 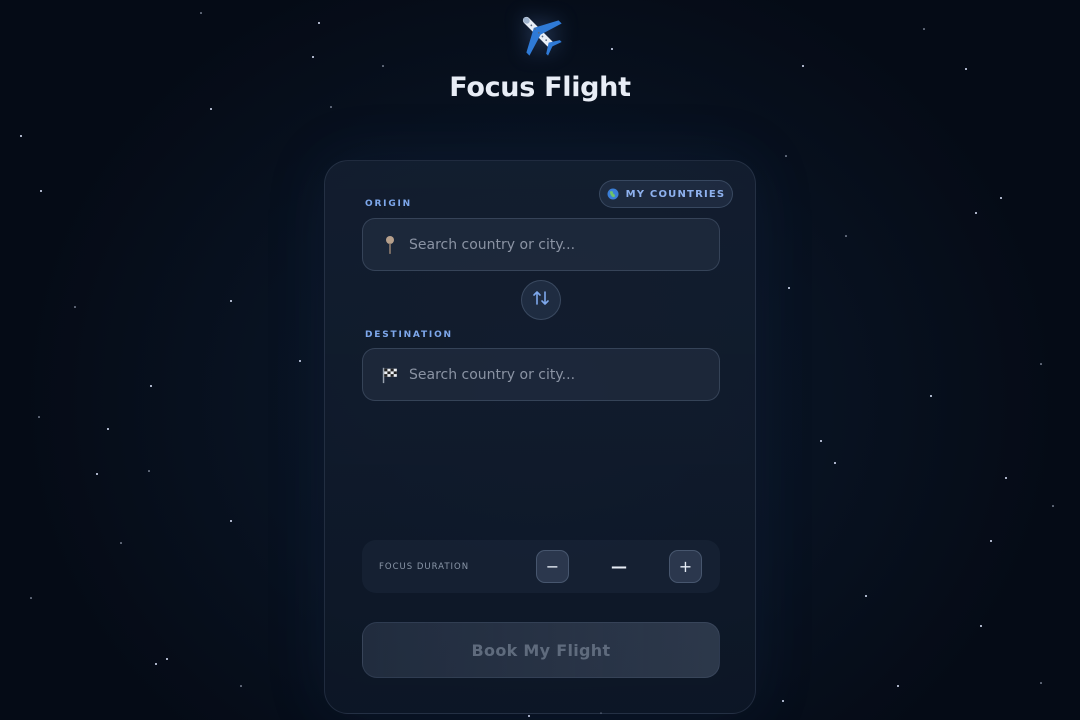 What do you see at coordinates (424, 566) in the screenshot?
I see `focus-duration-label: FOCUS DURATION` at bounding box center [424, 566].